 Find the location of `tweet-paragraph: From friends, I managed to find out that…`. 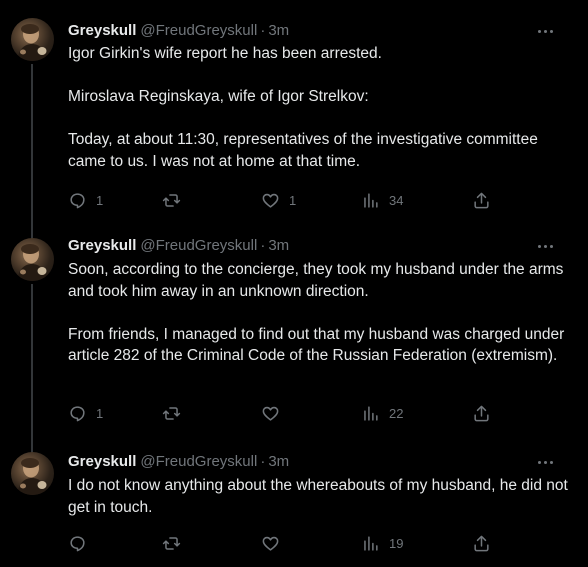

tweet-paragraph: From friends, I managed to find out that… is located at coordinates (316, 345).